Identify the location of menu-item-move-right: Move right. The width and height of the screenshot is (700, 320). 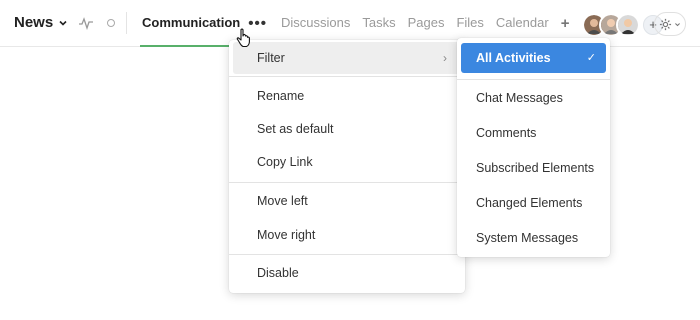
(347, 235).